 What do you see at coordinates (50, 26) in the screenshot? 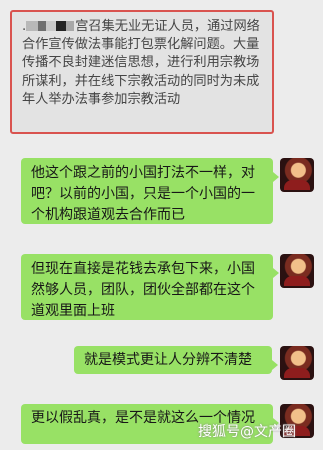
I see `redacted-name` at bounding box center [50, 26].